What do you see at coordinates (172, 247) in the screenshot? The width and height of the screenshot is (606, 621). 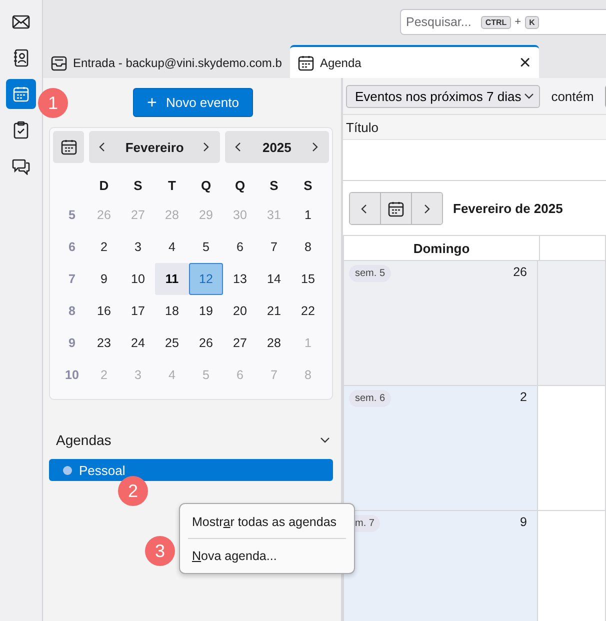 I see `day-cell: 4` at bounding box center [172, 247].